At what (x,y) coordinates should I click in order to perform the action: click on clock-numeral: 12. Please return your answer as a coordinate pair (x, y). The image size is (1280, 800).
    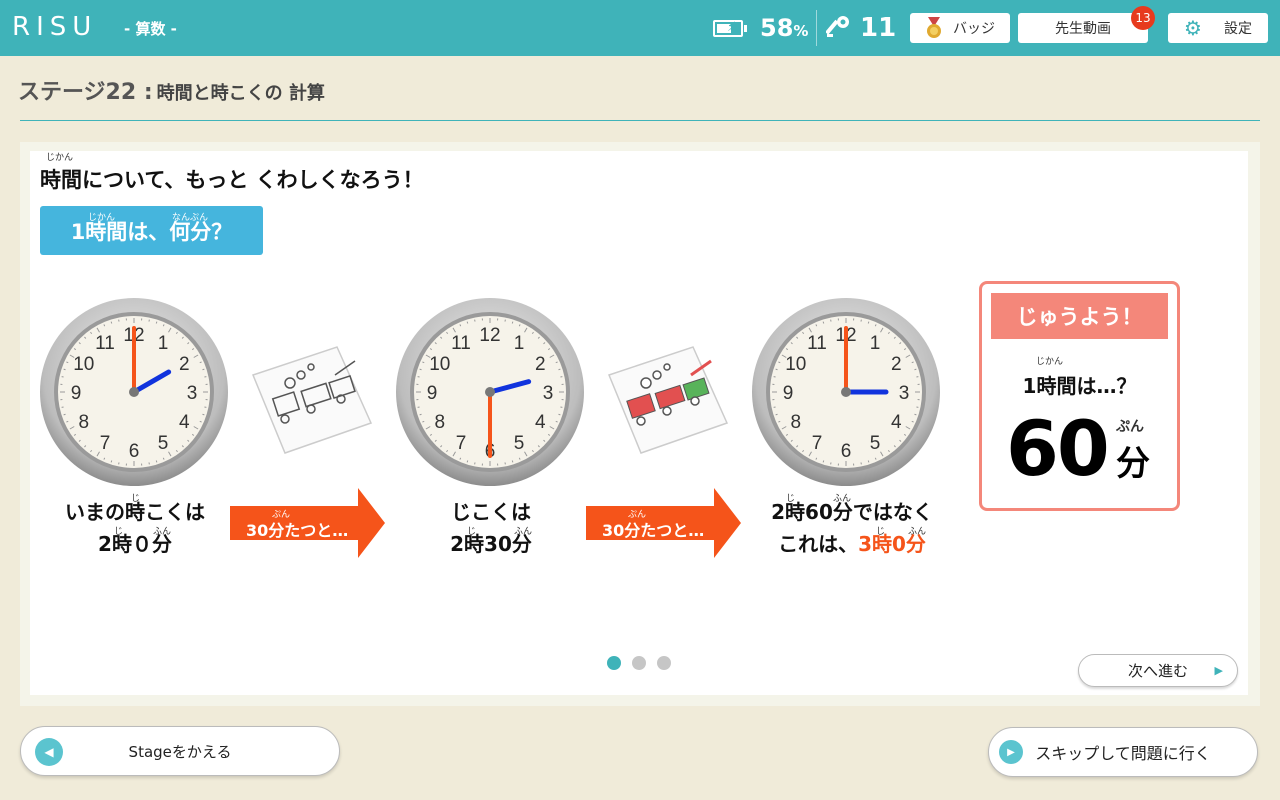
    Looking at the image, I should click on (489, 335).